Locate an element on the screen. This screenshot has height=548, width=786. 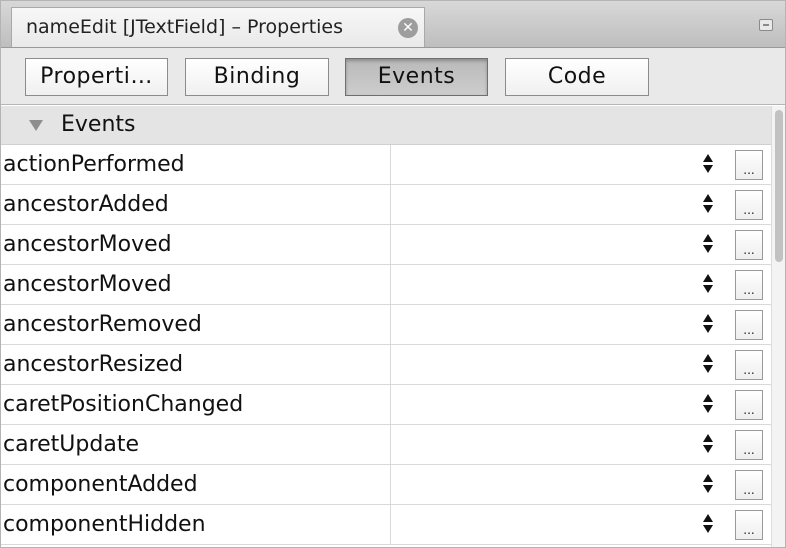
tab-title: nameEdit [JTextField] – Properties is located at coordinates (185, 27).